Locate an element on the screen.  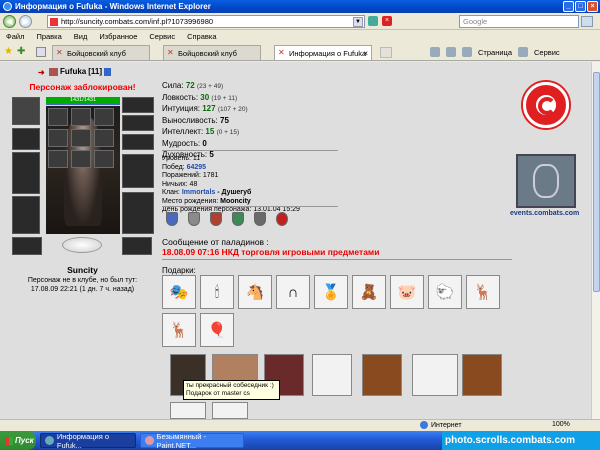
shield-slot is located at coordinates (138, 171).